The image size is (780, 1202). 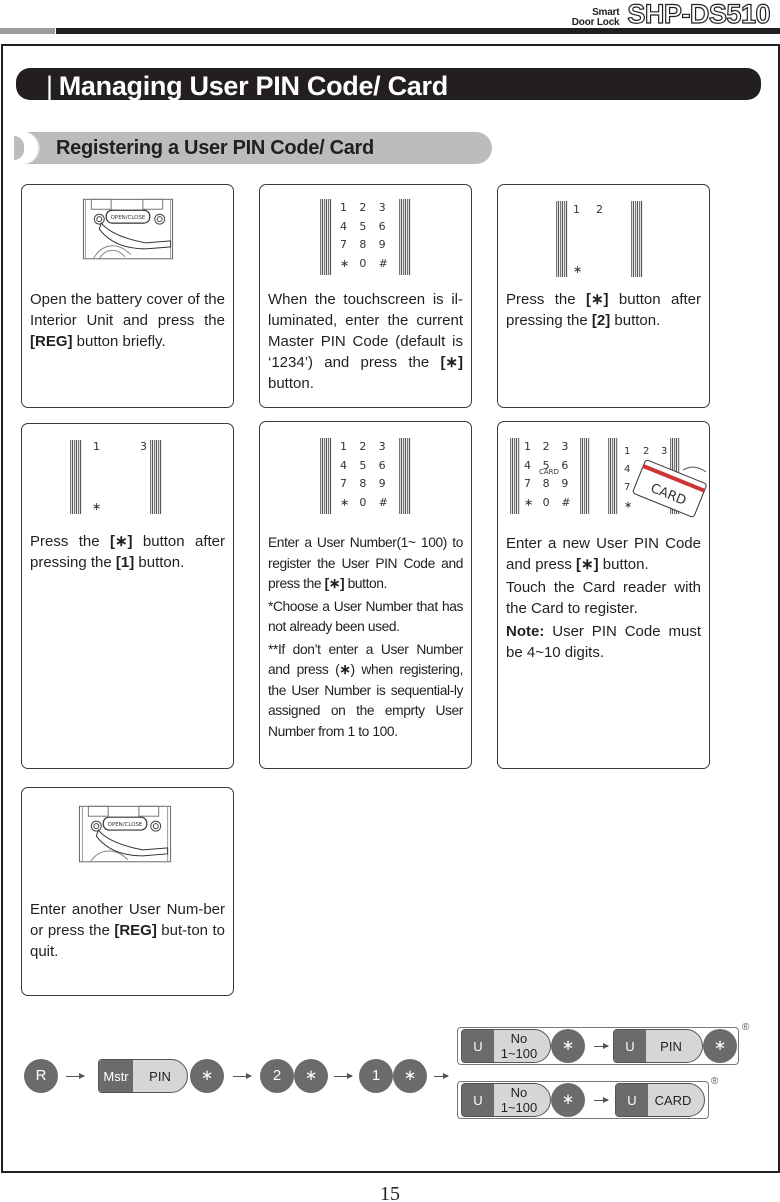 What do you see at coordinates (519, 1100) in the screenshot?
I see `user-number-value: No 1~100` at bounding box center [519, 1100].